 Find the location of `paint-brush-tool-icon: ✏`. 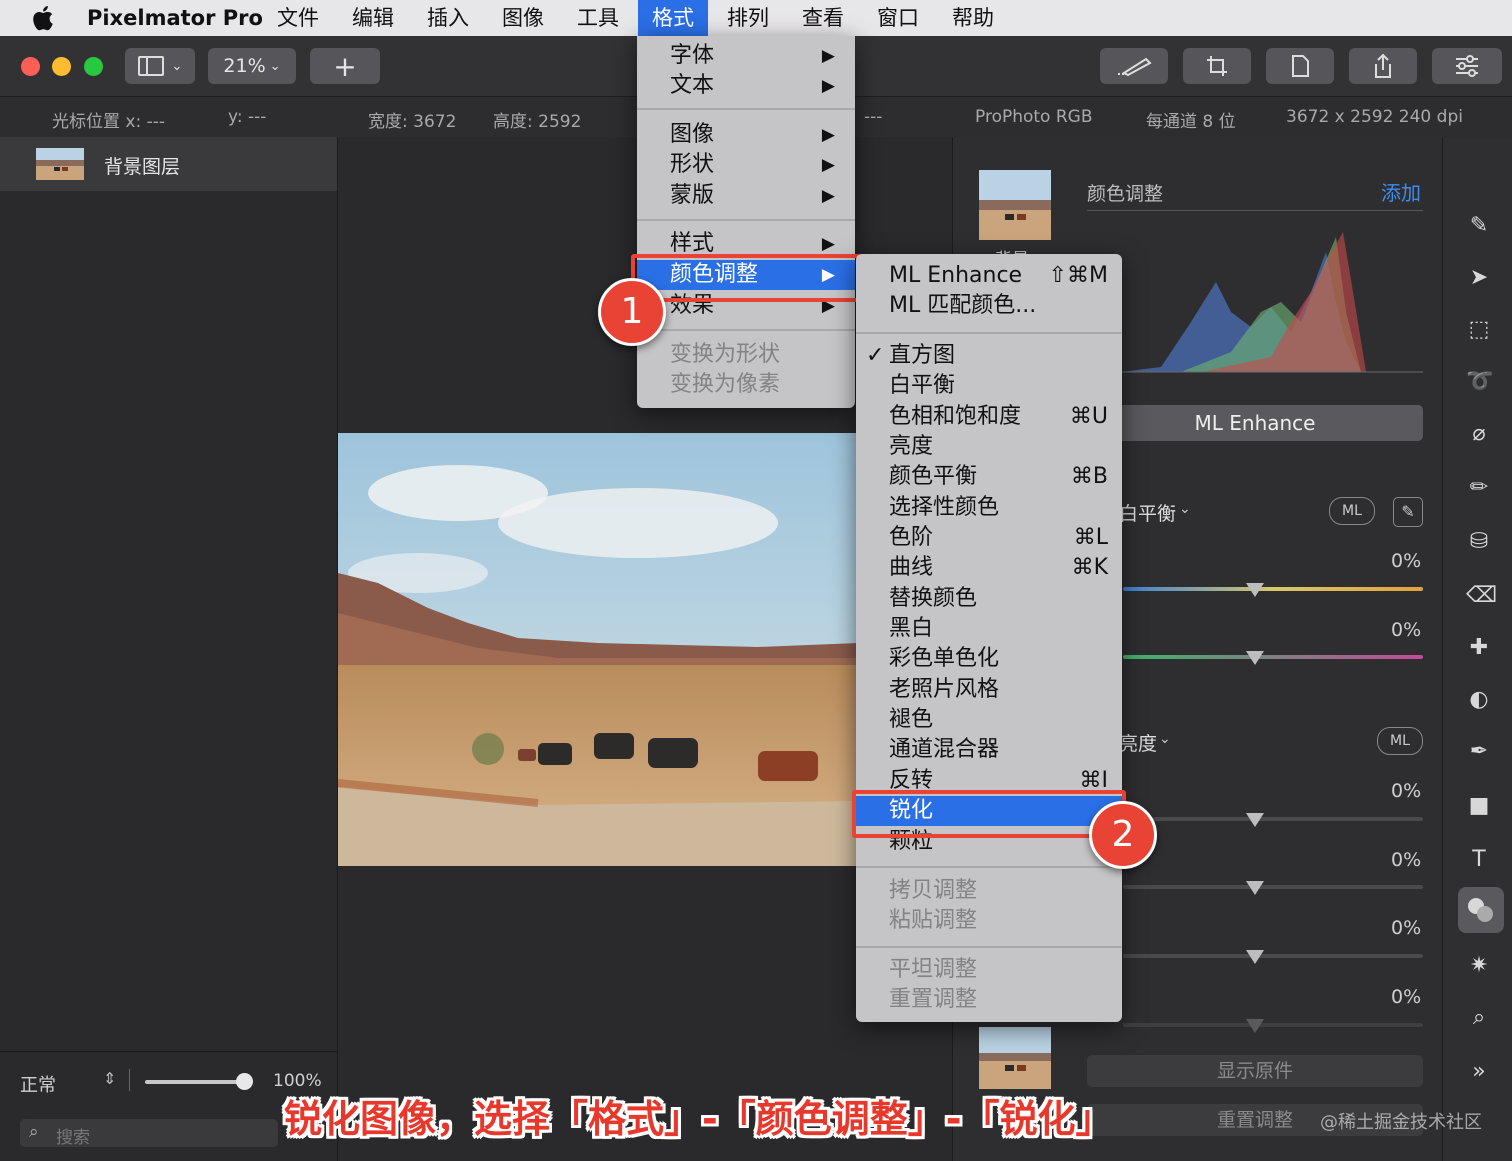

paint-brush-tool-icon: ✏ is located at coordinates (1479, 488).